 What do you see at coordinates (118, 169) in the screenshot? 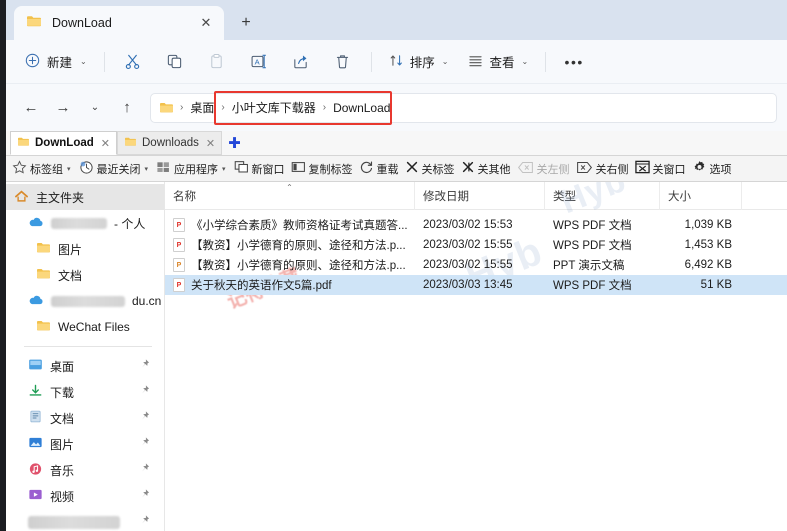
I see `recently-closed-label: 最近关闭` at bounding box center [118, 169].